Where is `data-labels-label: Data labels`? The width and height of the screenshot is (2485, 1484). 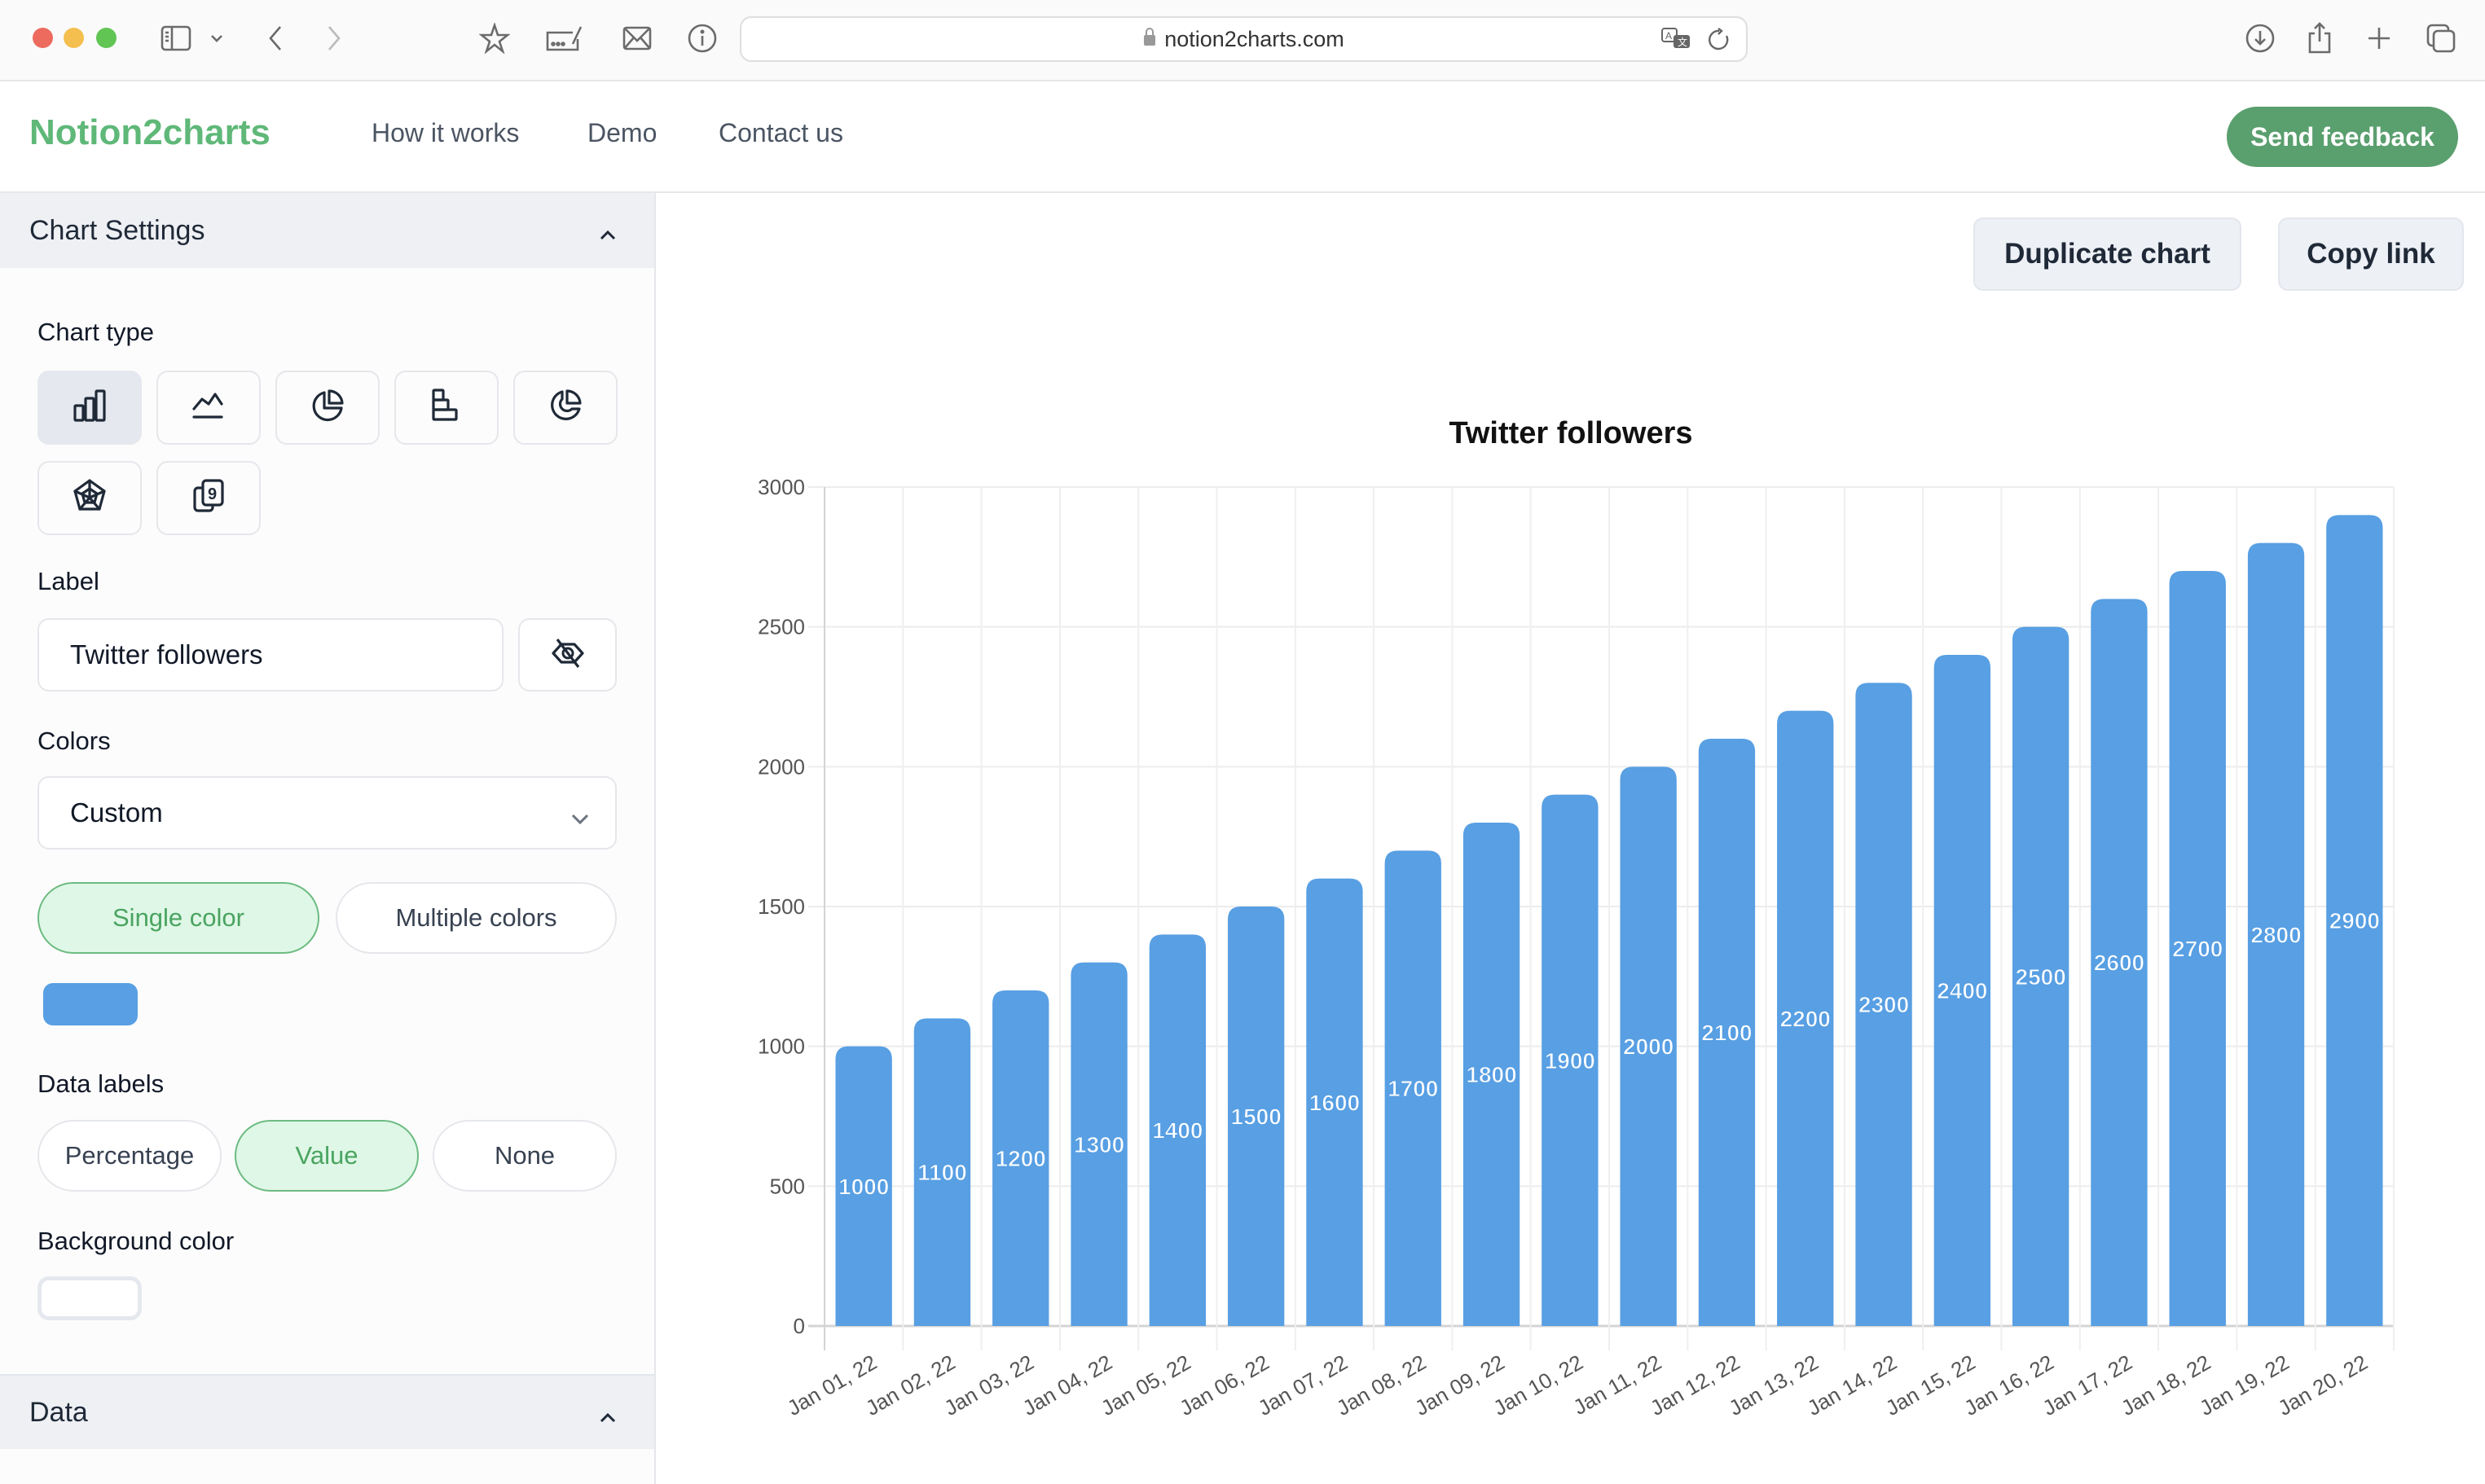
data-labels-label: Data labels is located at coordinates (101, 1083).